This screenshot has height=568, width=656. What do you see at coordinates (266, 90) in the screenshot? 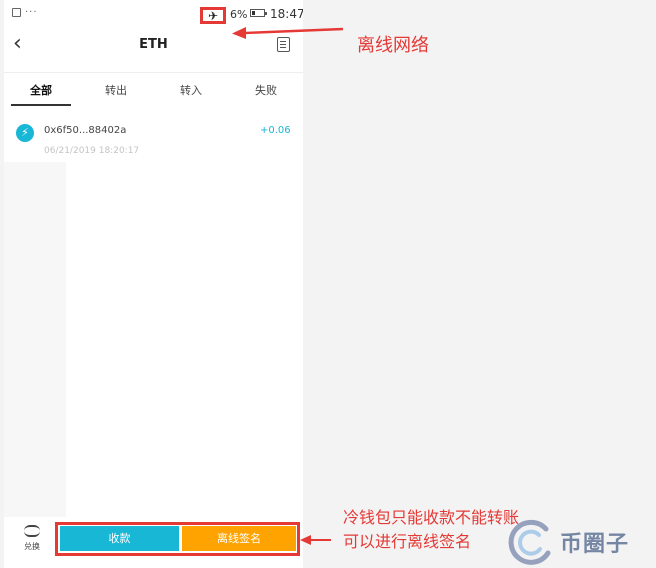
I see `tab-failed: 失败` at bounding box center [266, 90].